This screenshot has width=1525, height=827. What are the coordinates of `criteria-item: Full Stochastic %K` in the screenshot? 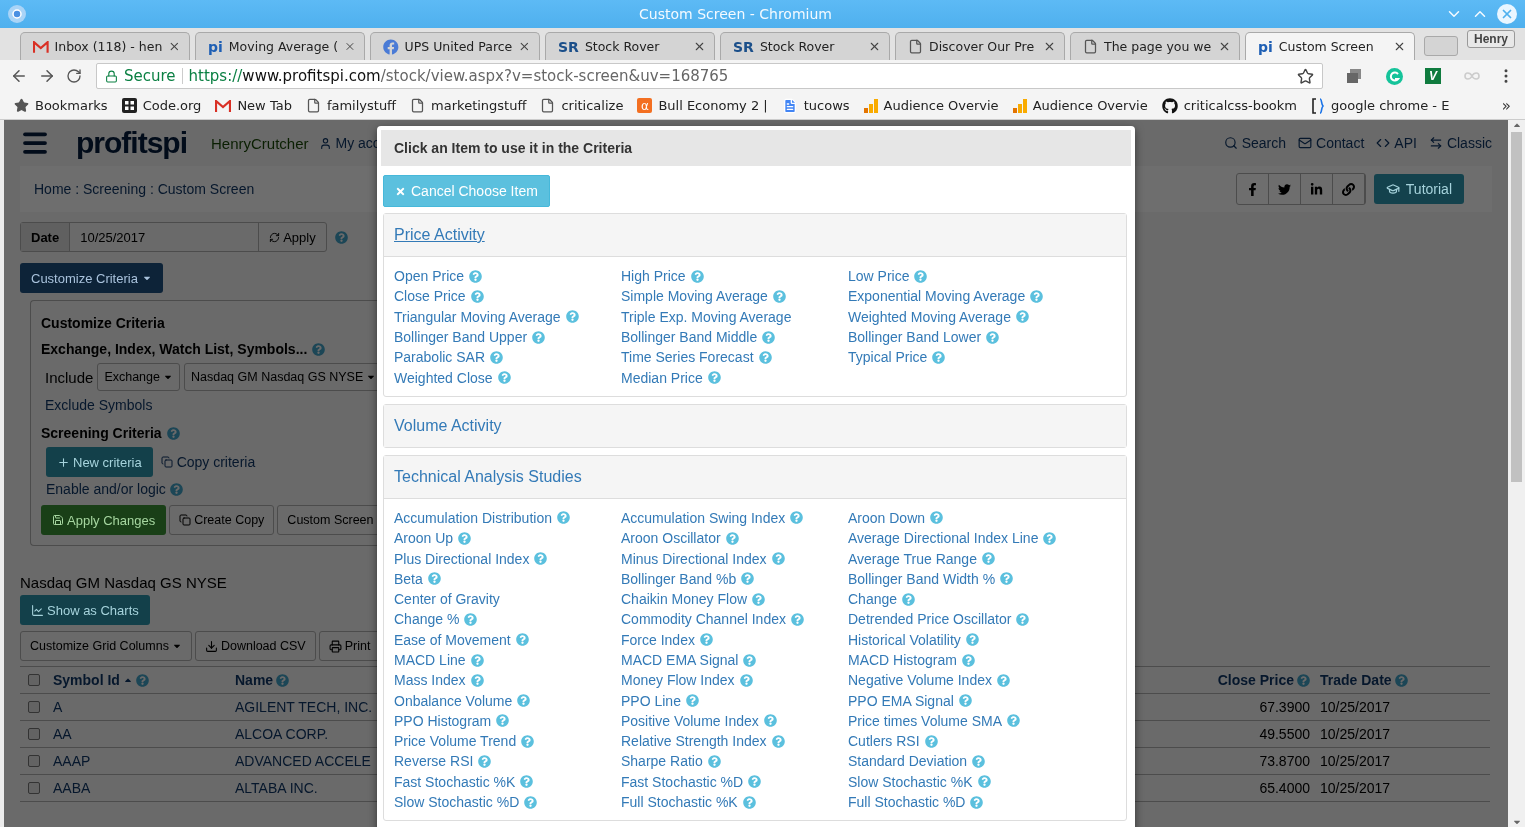 It's located at (679, 802).